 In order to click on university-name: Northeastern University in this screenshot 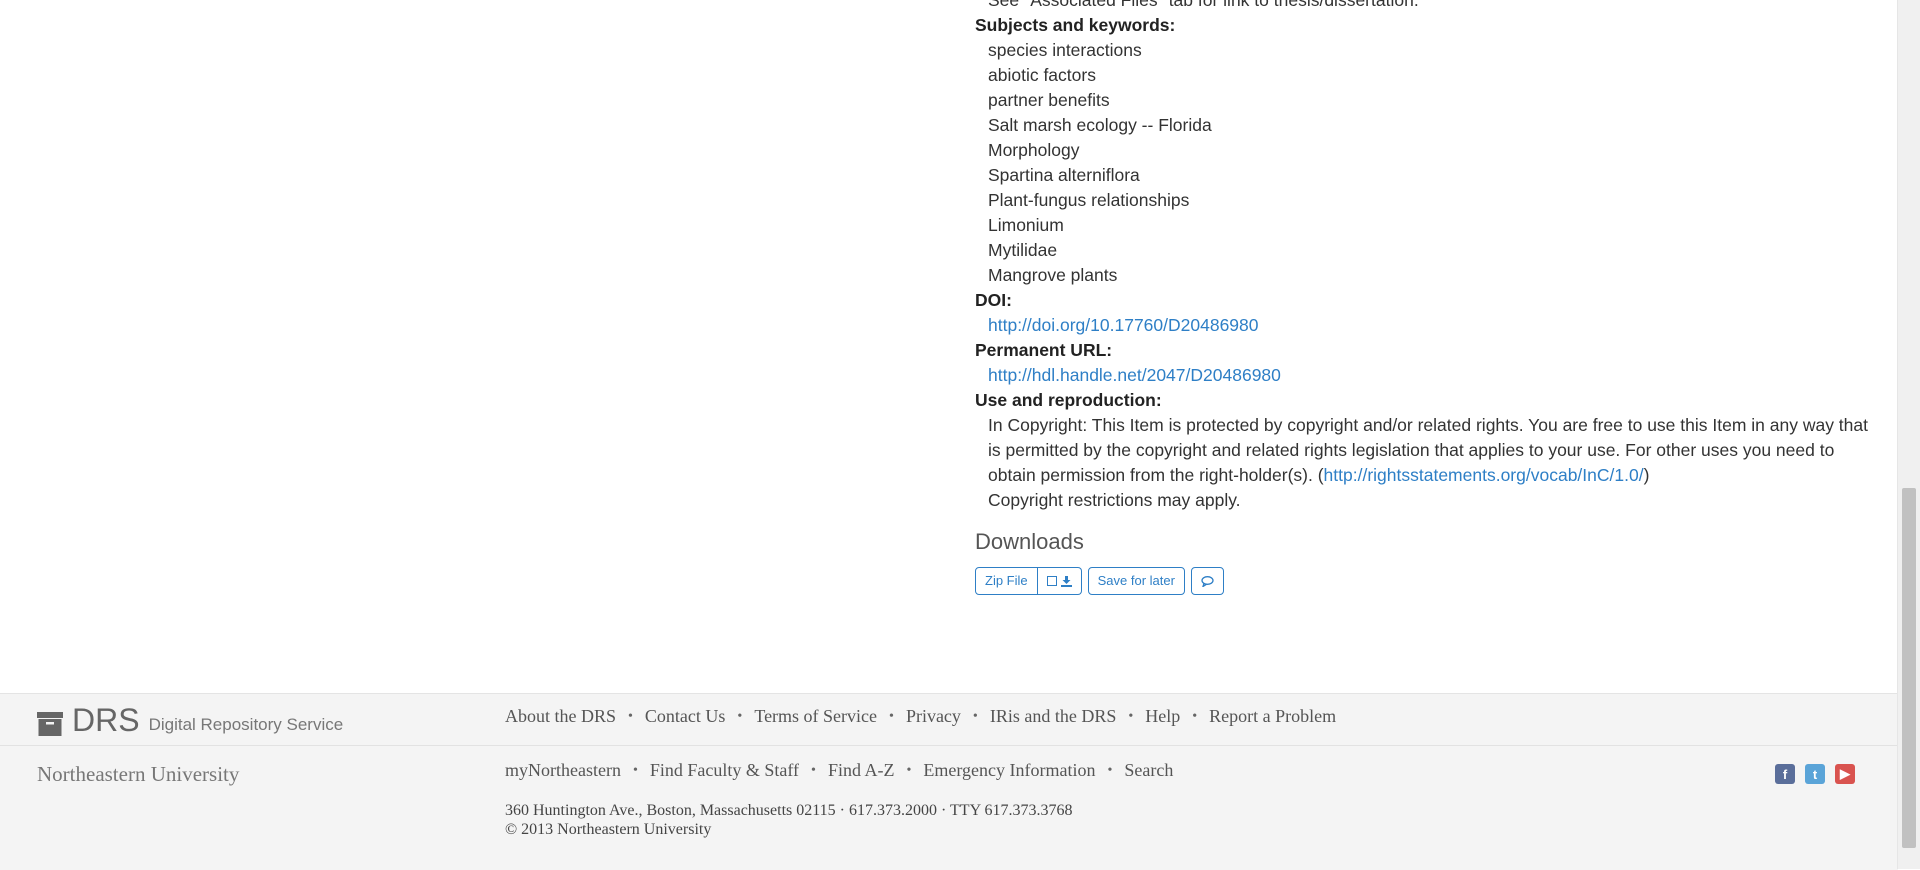, I will do `click(138, 774)`.